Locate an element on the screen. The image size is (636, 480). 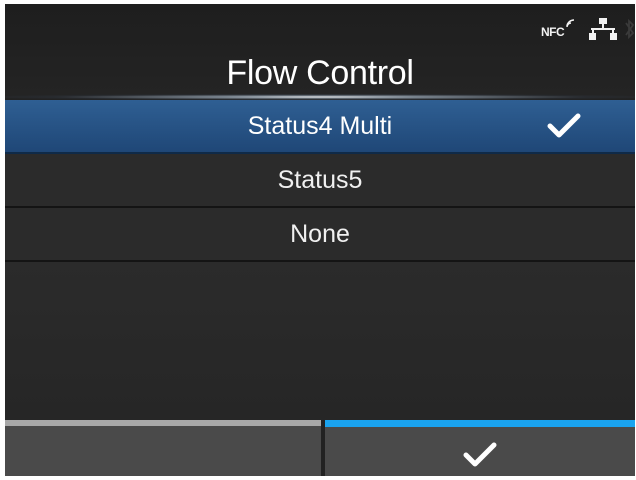
option-label: None is located at coordinates (320, 234).